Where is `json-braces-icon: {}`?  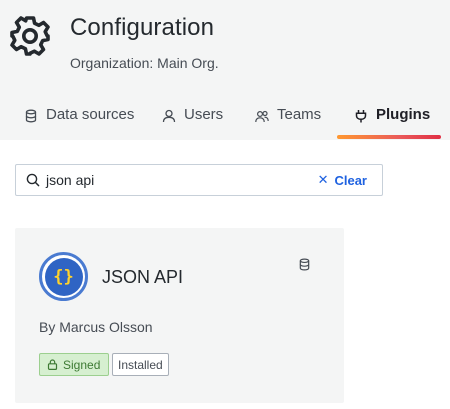
json-braces-icon: {} is located at coordinates (63, 276).